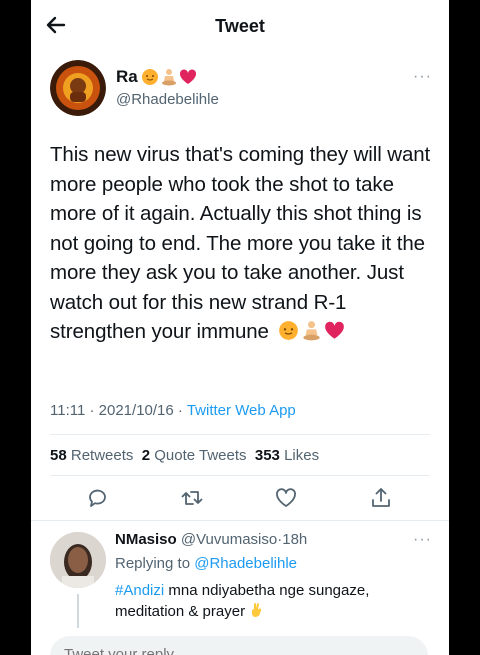 This screenshot has height=655, width=480. What do you see at coordinates (136, 410) in the screenshot?
I see `tweet-date: 2021/10/16` at bounding box center [136, 410].